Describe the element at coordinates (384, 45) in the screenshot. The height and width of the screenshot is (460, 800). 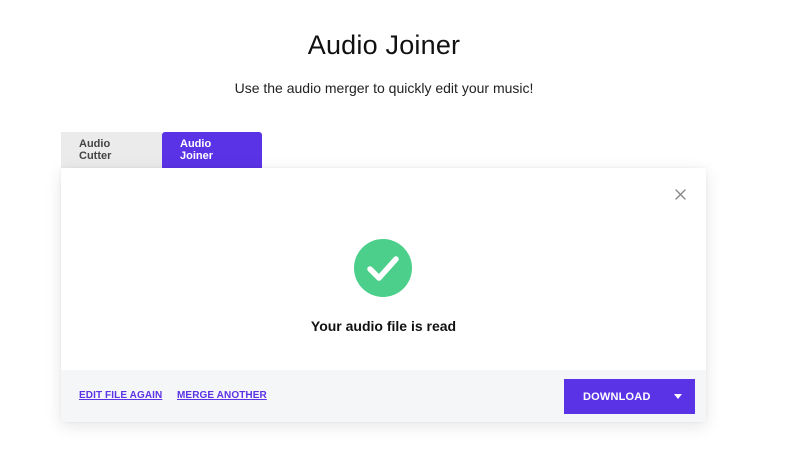
I see `page-title: Audio Joiner` at that location.